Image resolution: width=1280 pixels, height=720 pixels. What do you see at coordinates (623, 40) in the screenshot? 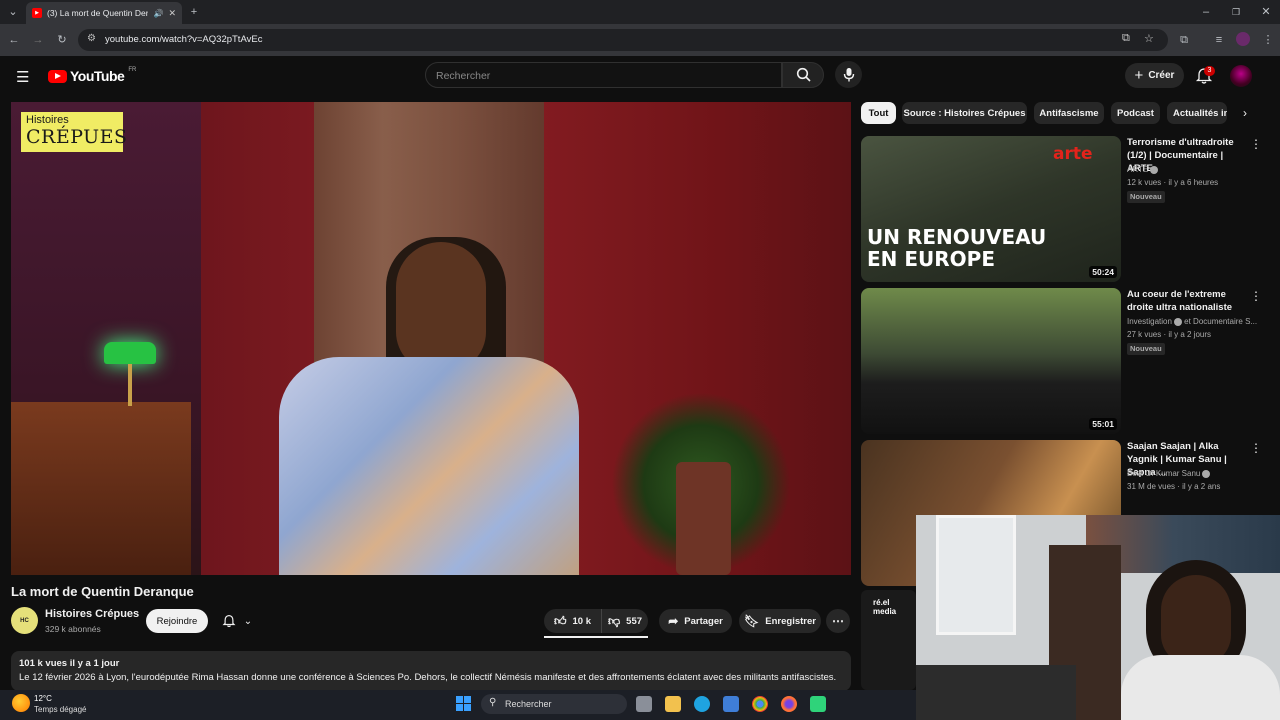
I see `address-bar: ⚙ youtube.com/watch?v=AQ32pTtAvEc ⧉ ☆` at bounding box center [623, 40].